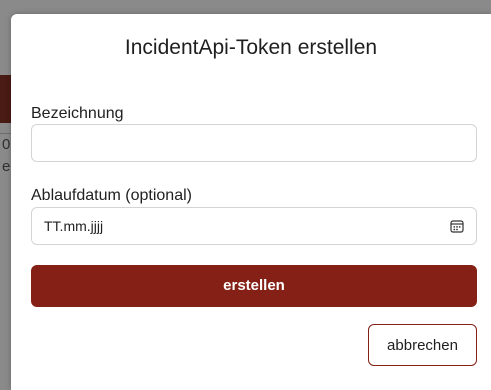 This screenshot has width=491, height=390. I want to click on expiry-date-value: TT.mm.jjjj, so click(74, 226).